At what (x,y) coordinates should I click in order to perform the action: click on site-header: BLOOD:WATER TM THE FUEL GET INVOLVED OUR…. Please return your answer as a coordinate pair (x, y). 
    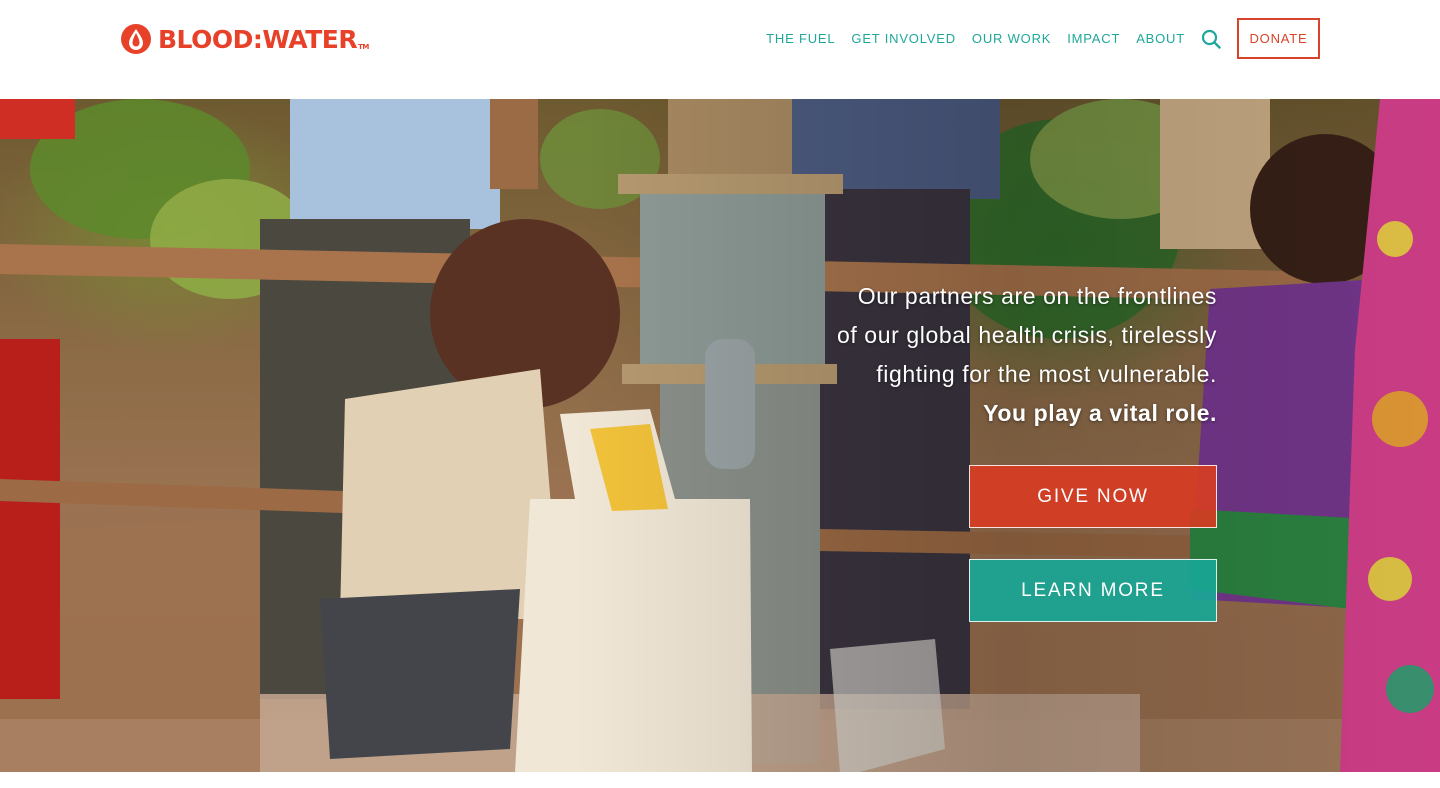
    Looking at the image, I should click on (720, 49).